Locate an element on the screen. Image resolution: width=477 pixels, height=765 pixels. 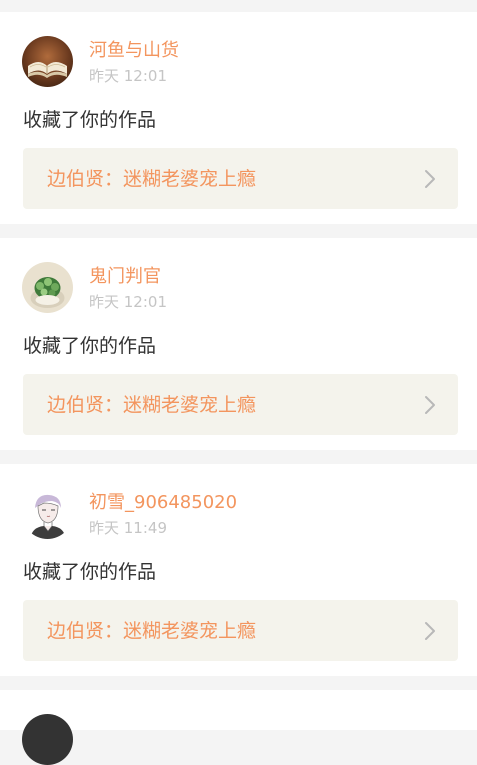
username: 初雪_906485020 is located at coordinates (163, 503).